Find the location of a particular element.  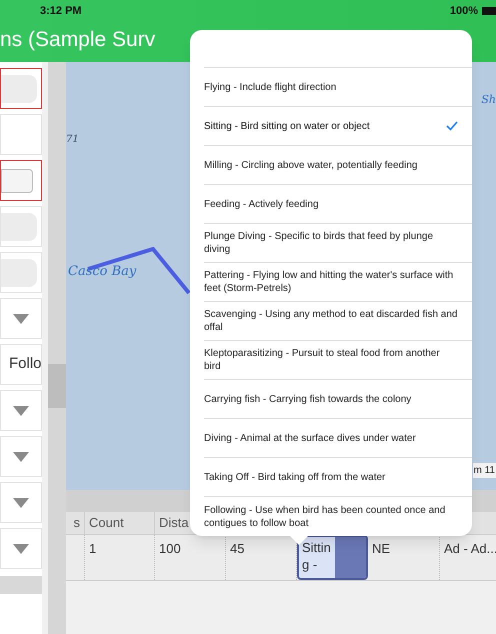

battery-icon is located at coordinates (489, 11).